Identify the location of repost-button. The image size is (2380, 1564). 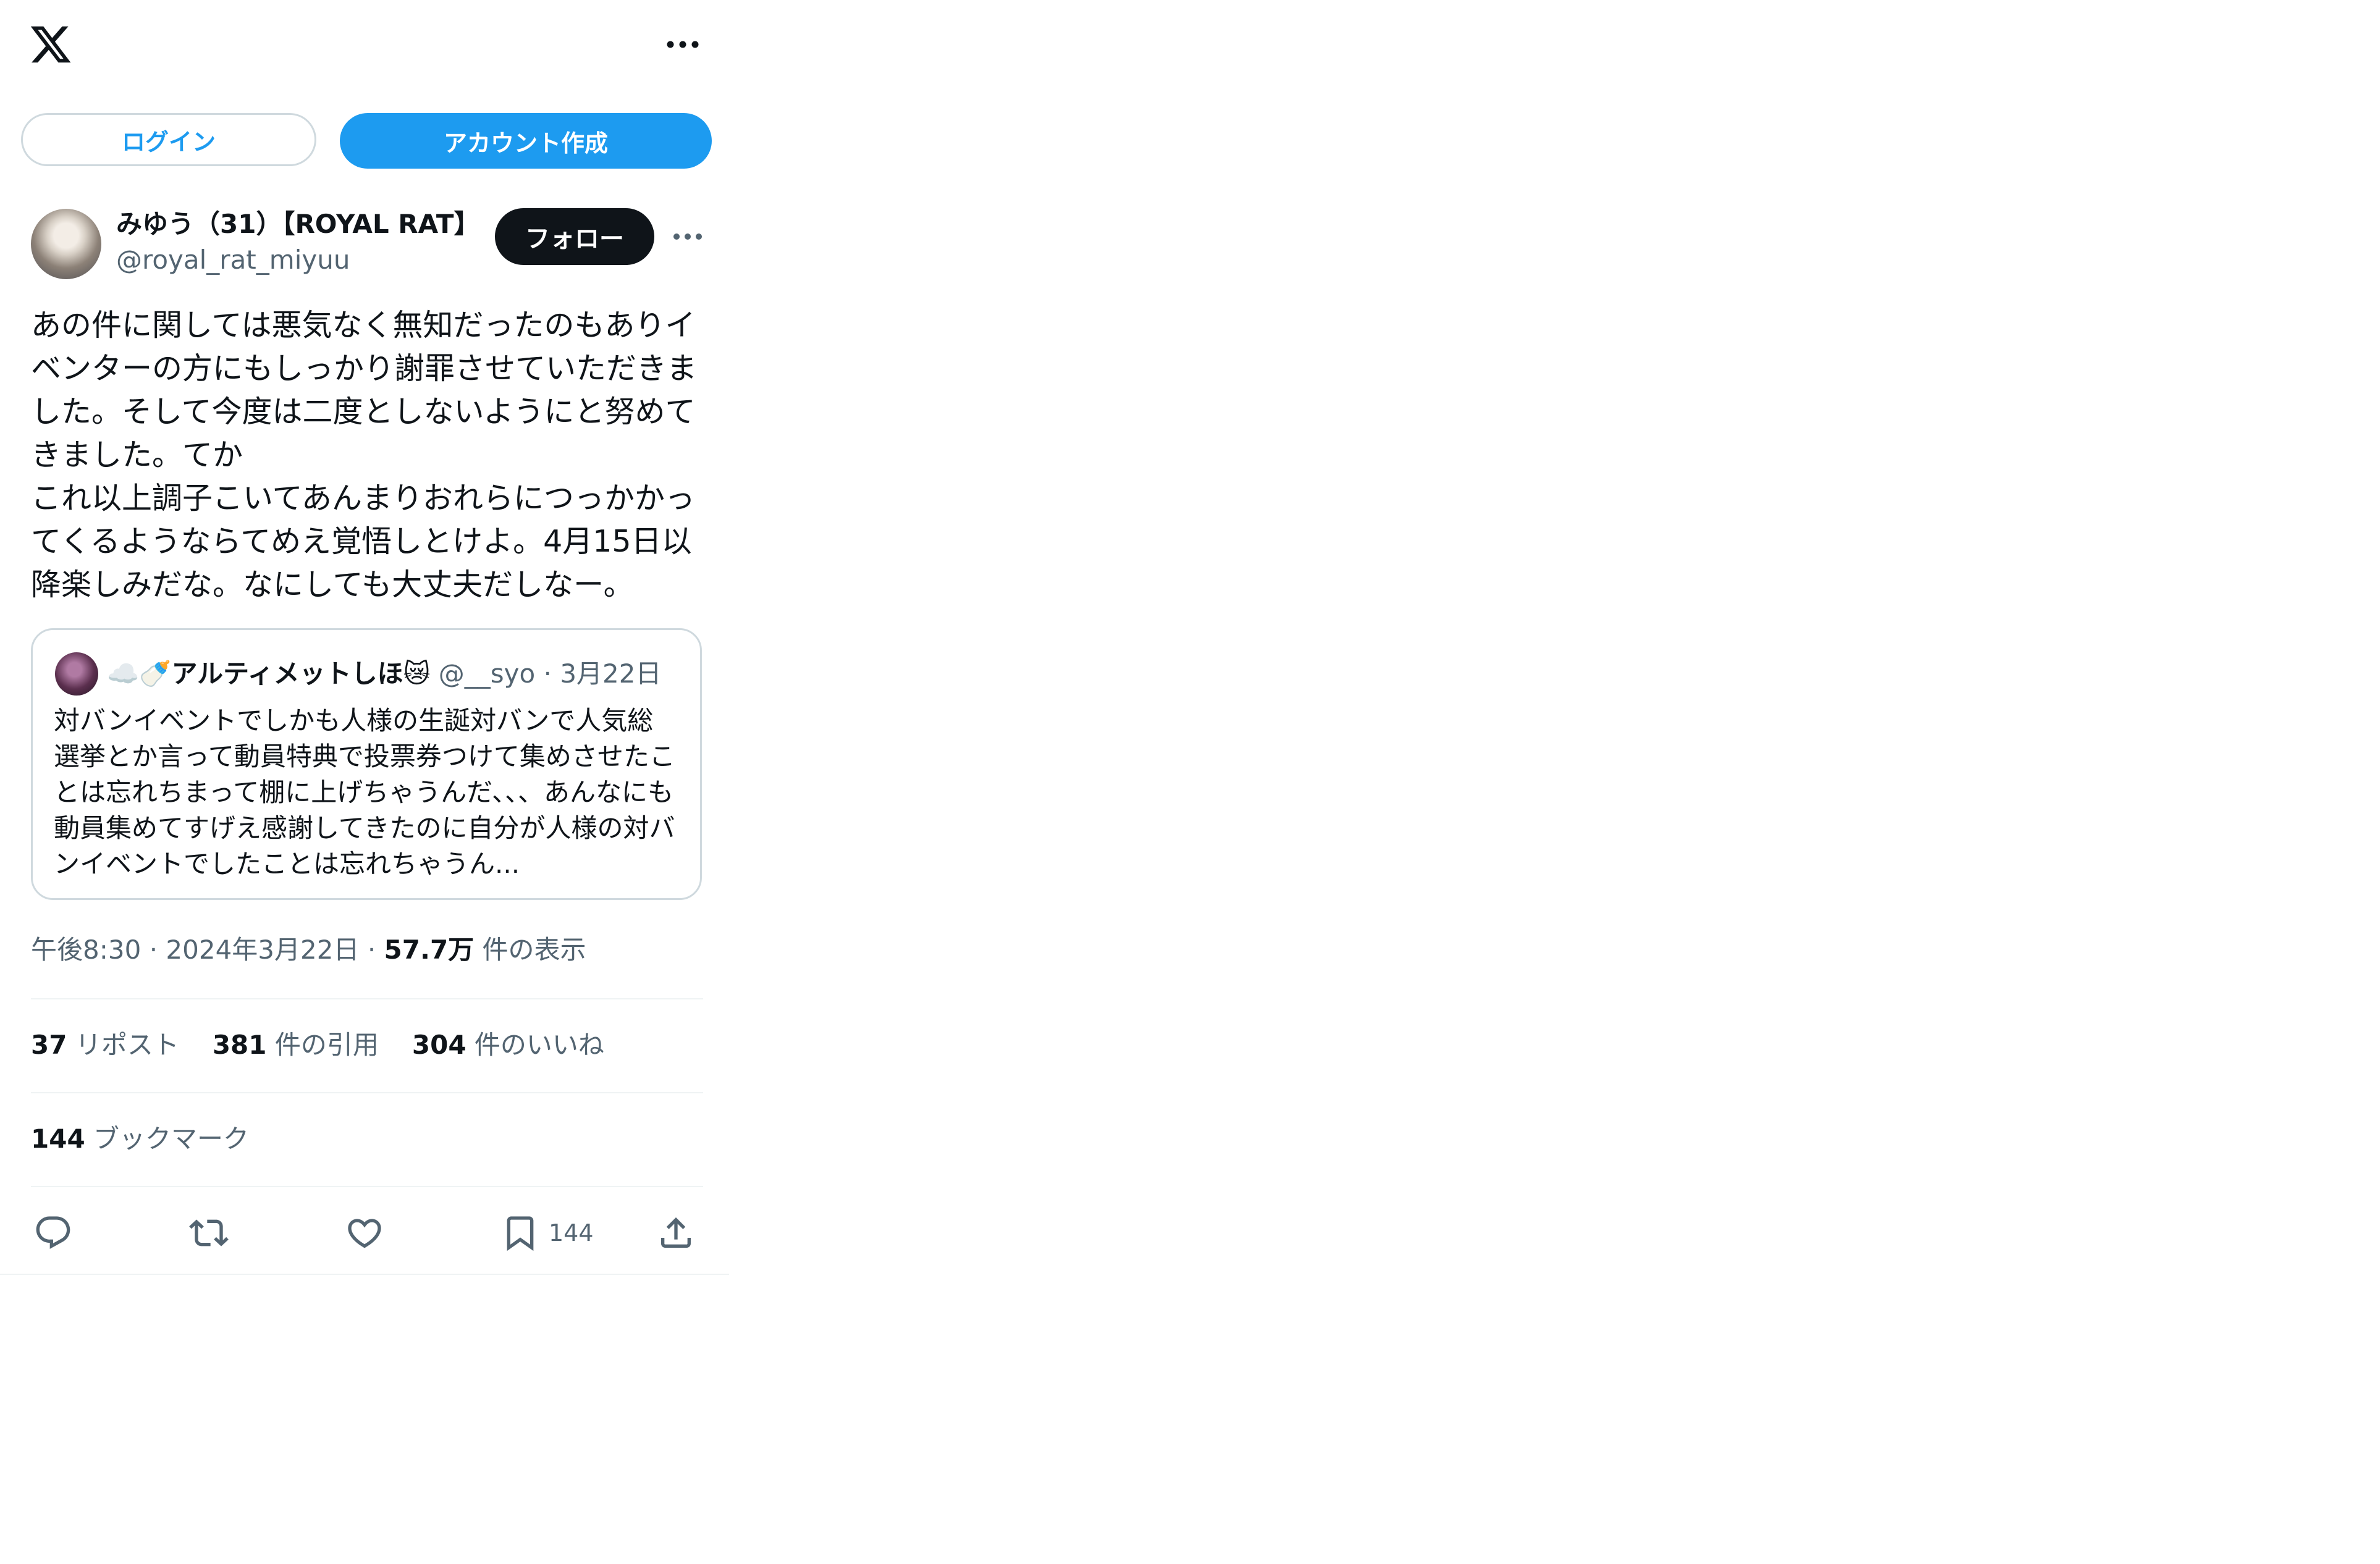
(209, 1232).